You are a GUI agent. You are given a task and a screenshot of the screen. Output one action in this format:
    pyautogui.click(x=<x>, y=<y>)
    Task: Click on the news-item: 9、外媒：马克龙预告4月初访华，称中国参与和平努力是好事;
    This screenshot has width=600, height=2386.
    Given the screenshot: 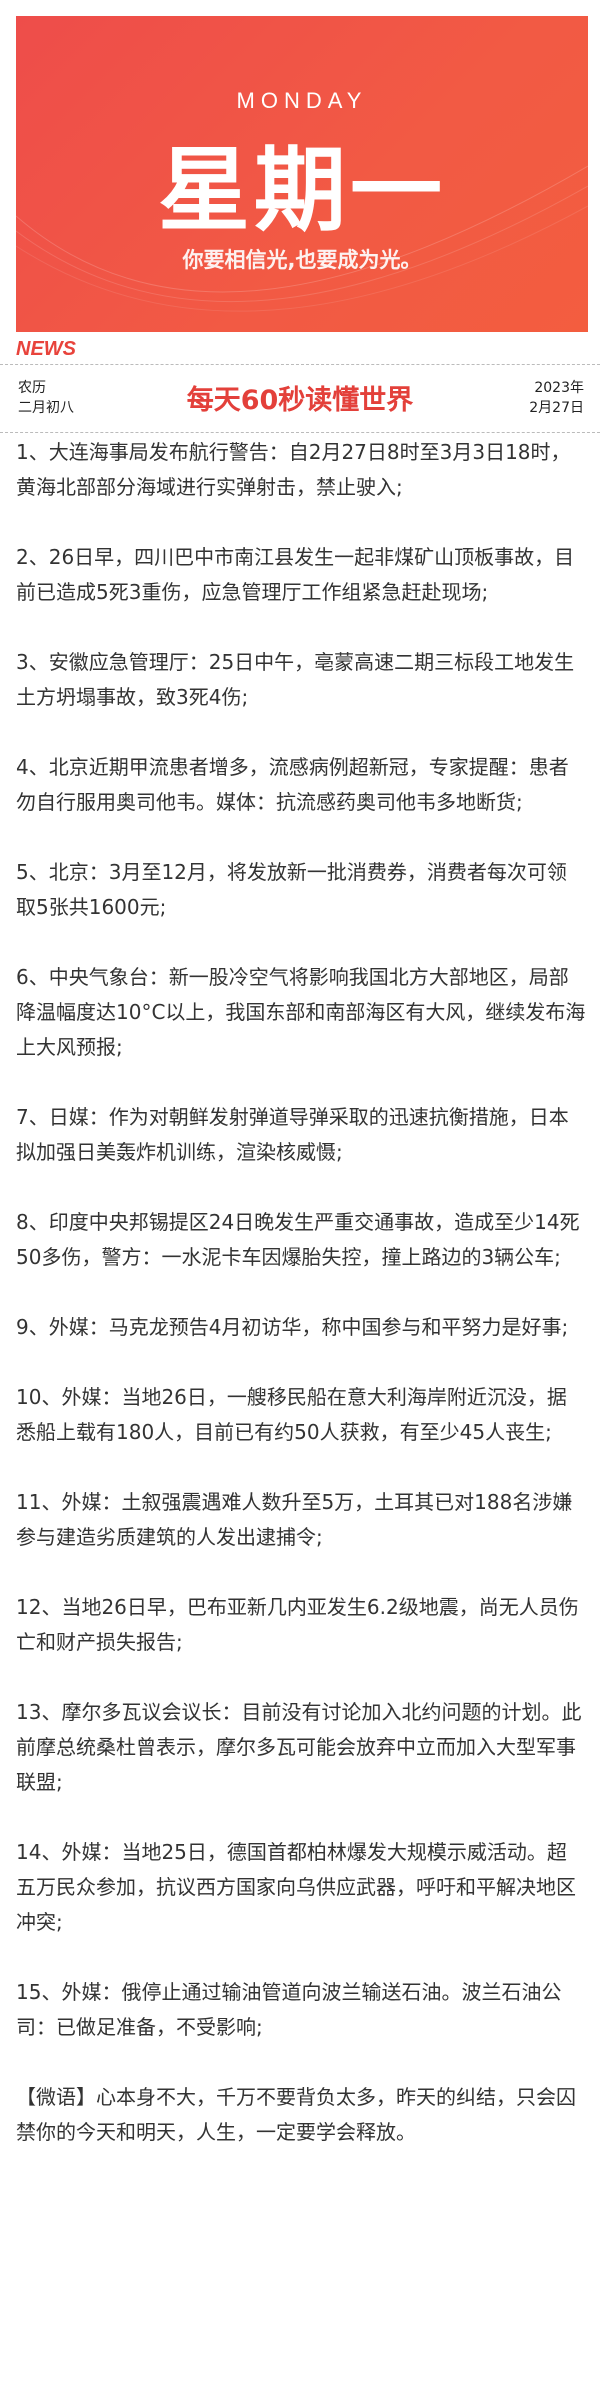 What is the action you would take?
    pyautogui.click(x=292, y=1327)
    